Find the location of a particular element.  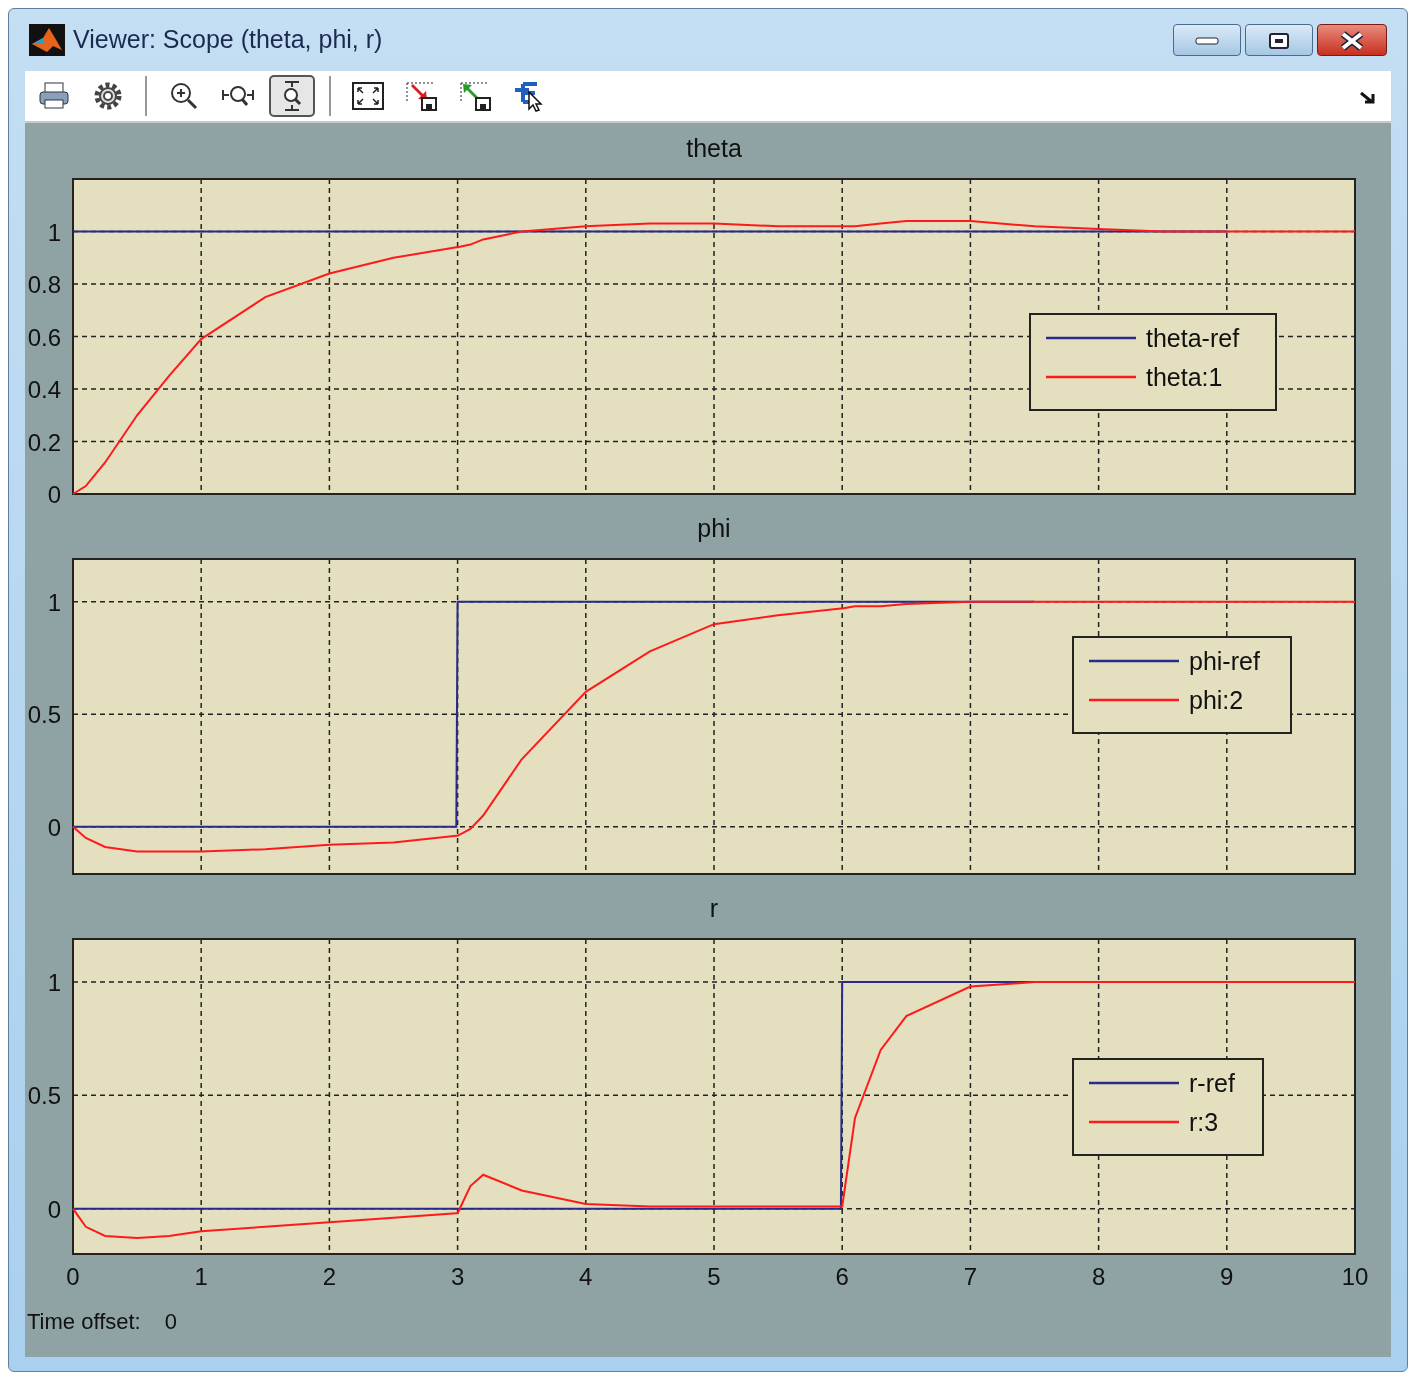

legend-label: r:3 is located at coordinates (1204, 1122).